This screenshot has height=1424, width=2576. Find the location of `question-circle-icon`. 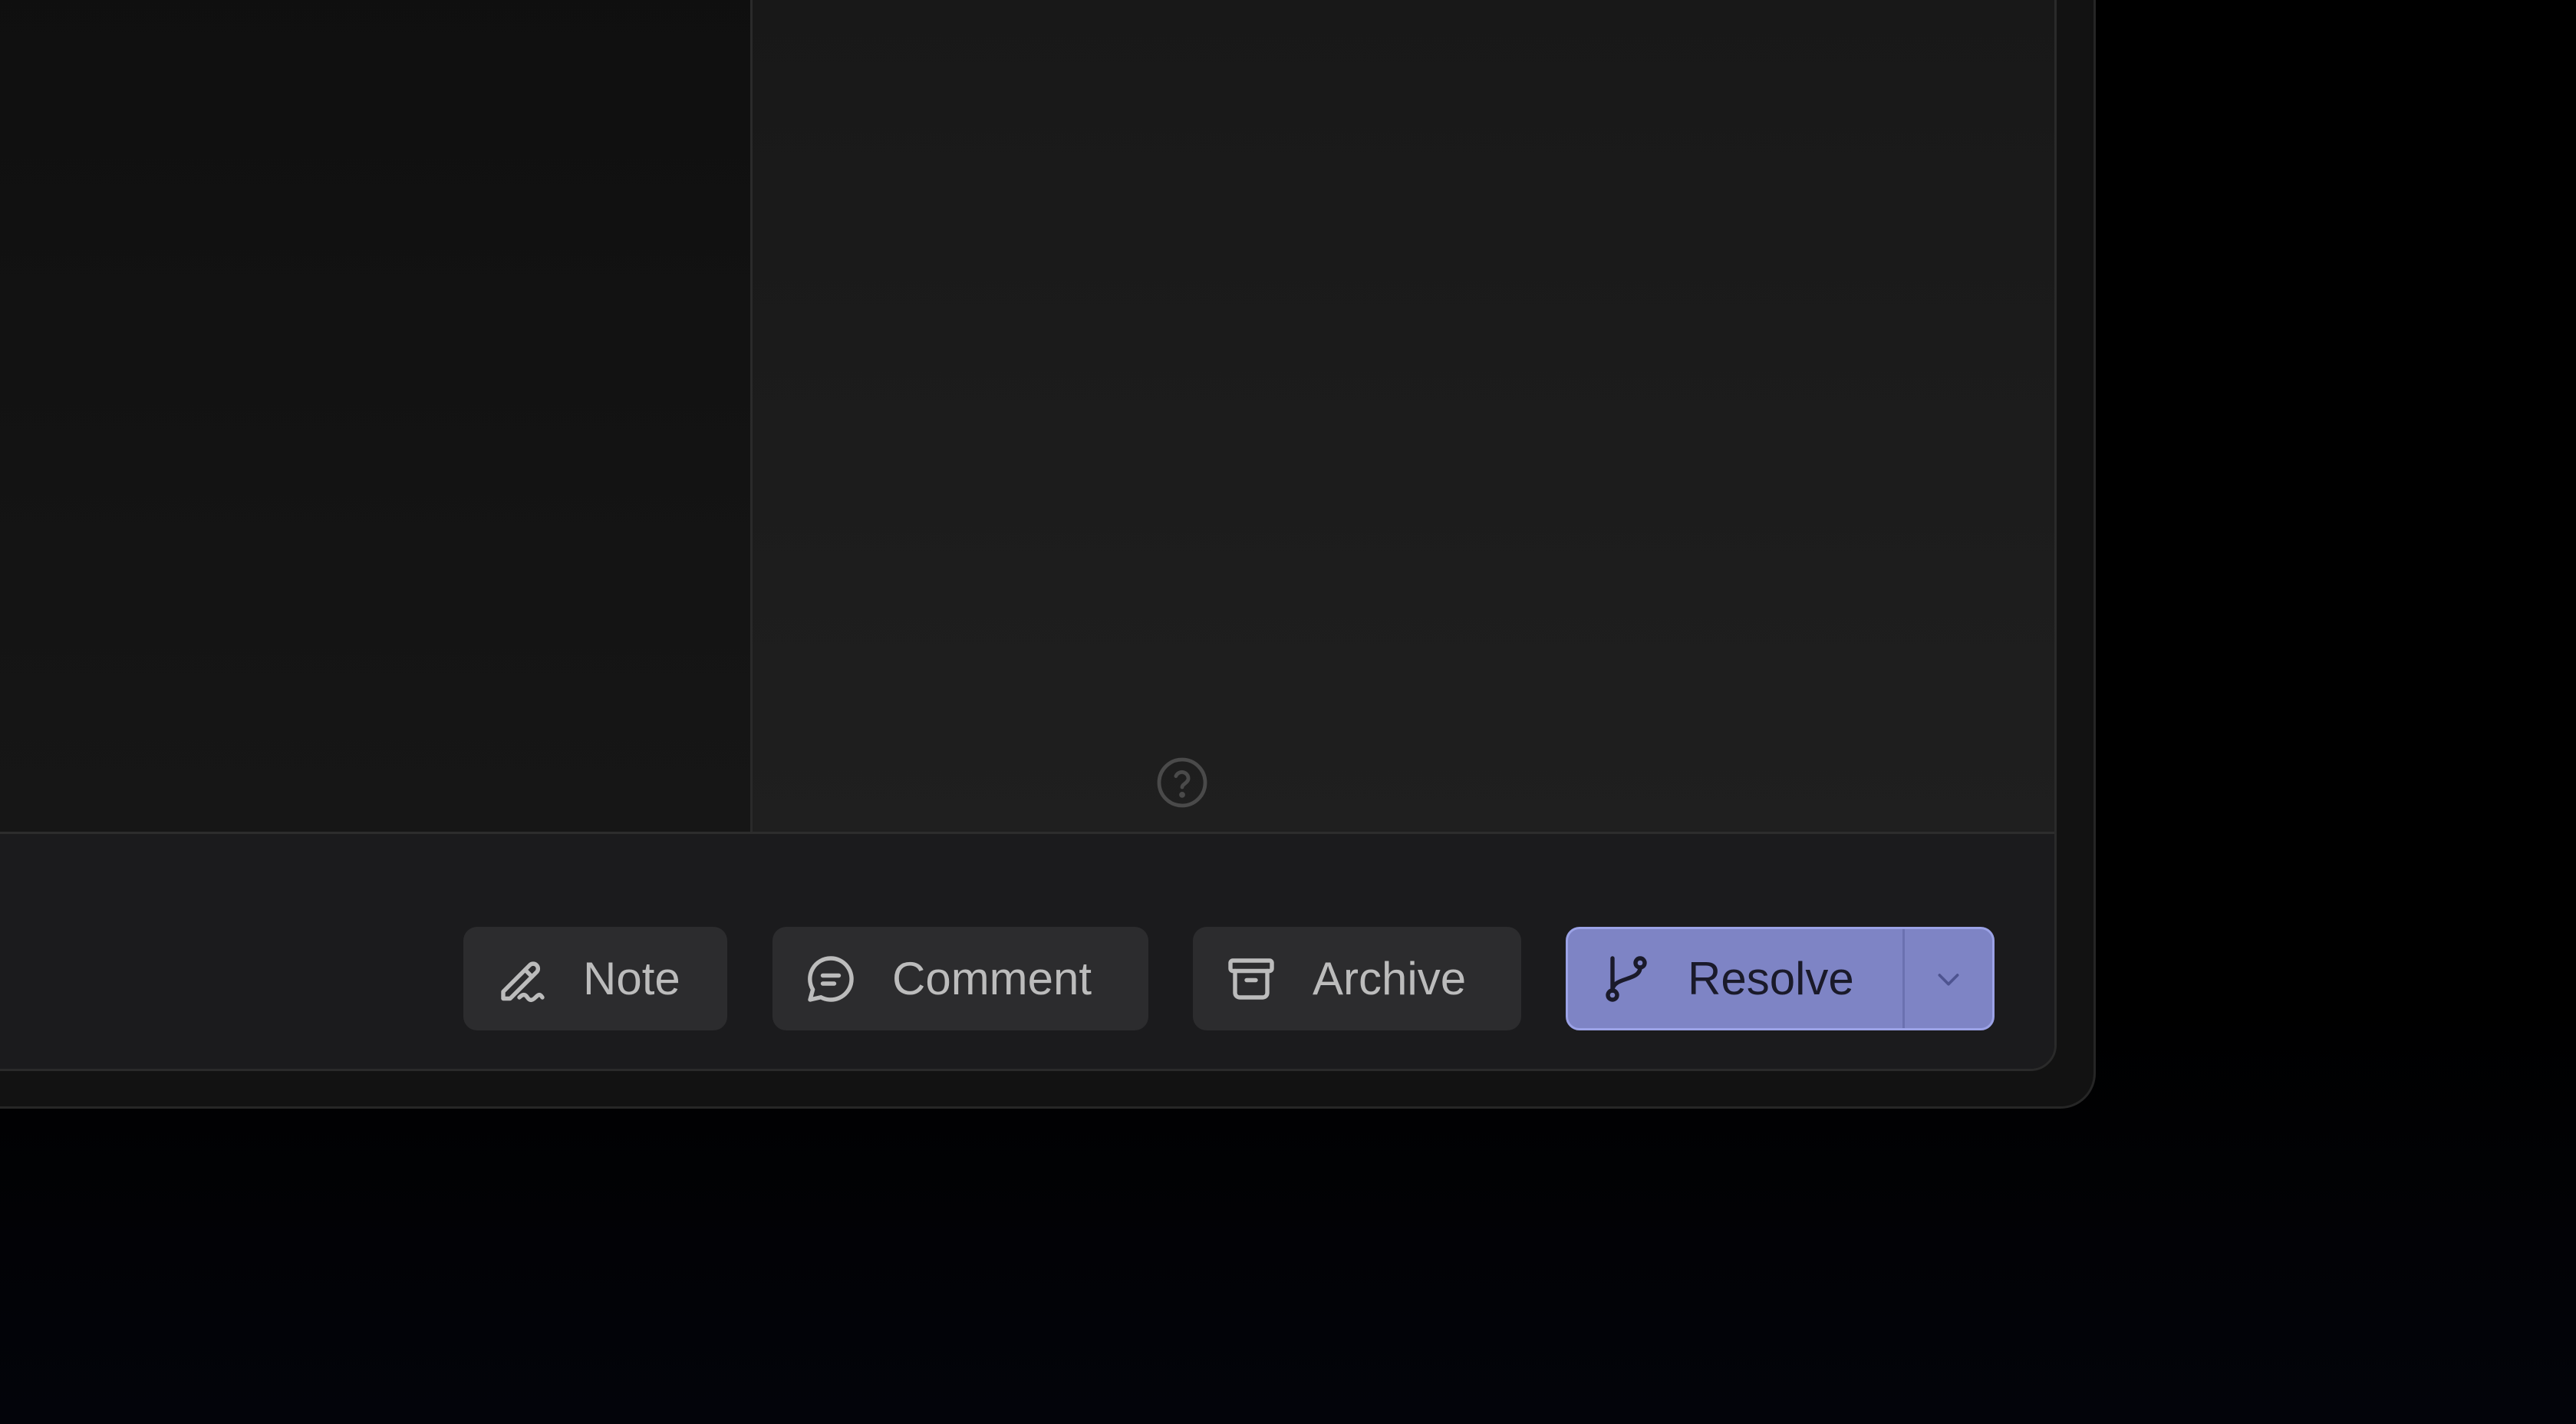

question-circle-icon is located at coordinates (1182, 782).